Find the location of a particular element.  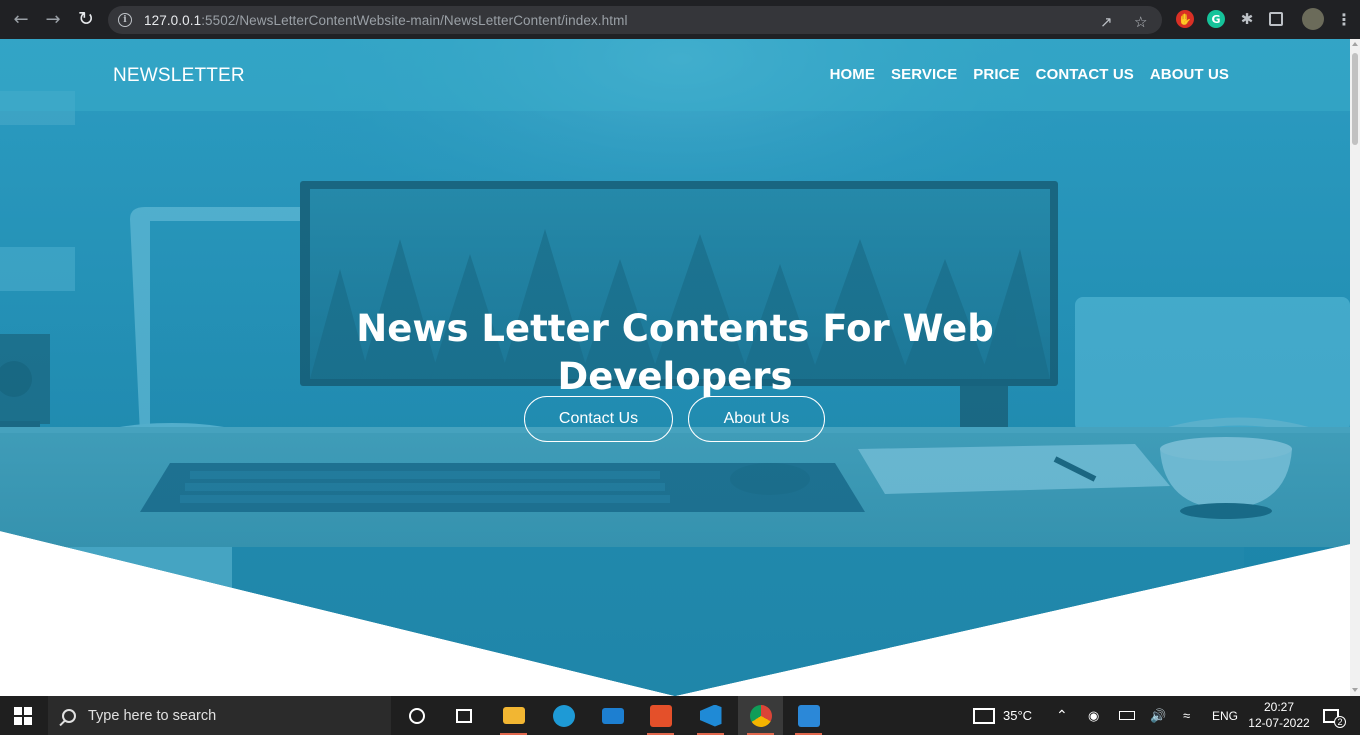

show-hidden-icons-chevron-icon: ⌃ is located at coordinates (1062, 715).